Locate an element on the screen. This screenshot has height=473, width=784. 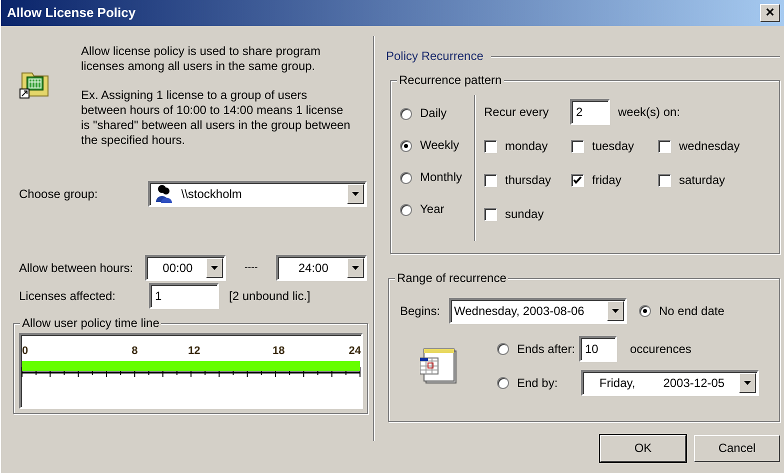
ok-button: OK is located at coordinates (643, 448).